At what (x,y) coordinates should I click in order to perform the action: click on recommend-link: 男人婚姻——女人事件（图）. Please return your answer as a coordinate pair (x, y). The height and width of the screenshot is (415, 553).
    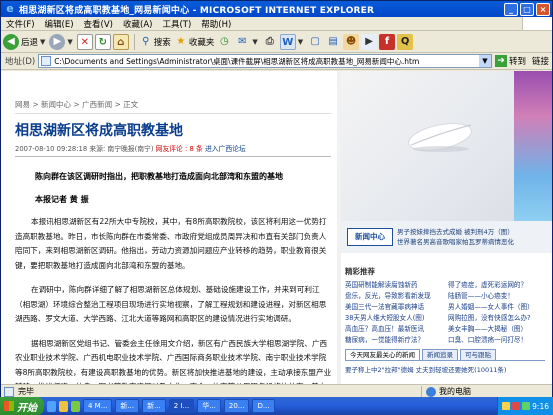
    Looking at the image, I should click on (498, 307).